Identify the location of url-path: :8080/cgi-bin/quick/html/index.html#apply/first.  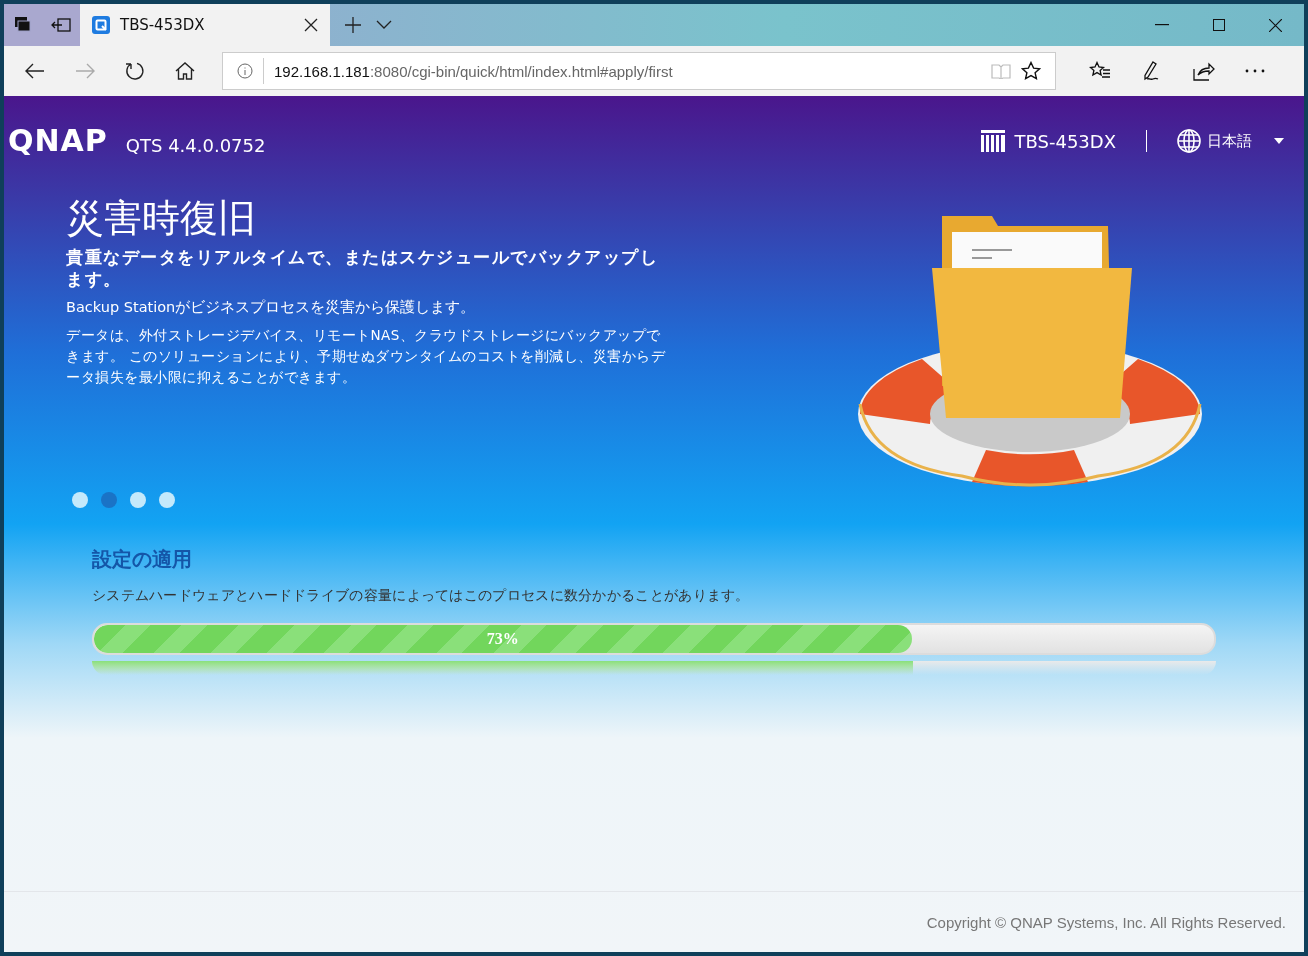
(521, 71).